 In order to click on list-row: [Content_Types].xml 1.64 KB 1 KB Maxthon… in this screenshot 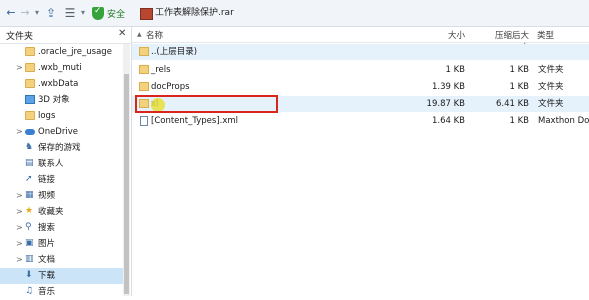, I will do `click(360, 121)`.